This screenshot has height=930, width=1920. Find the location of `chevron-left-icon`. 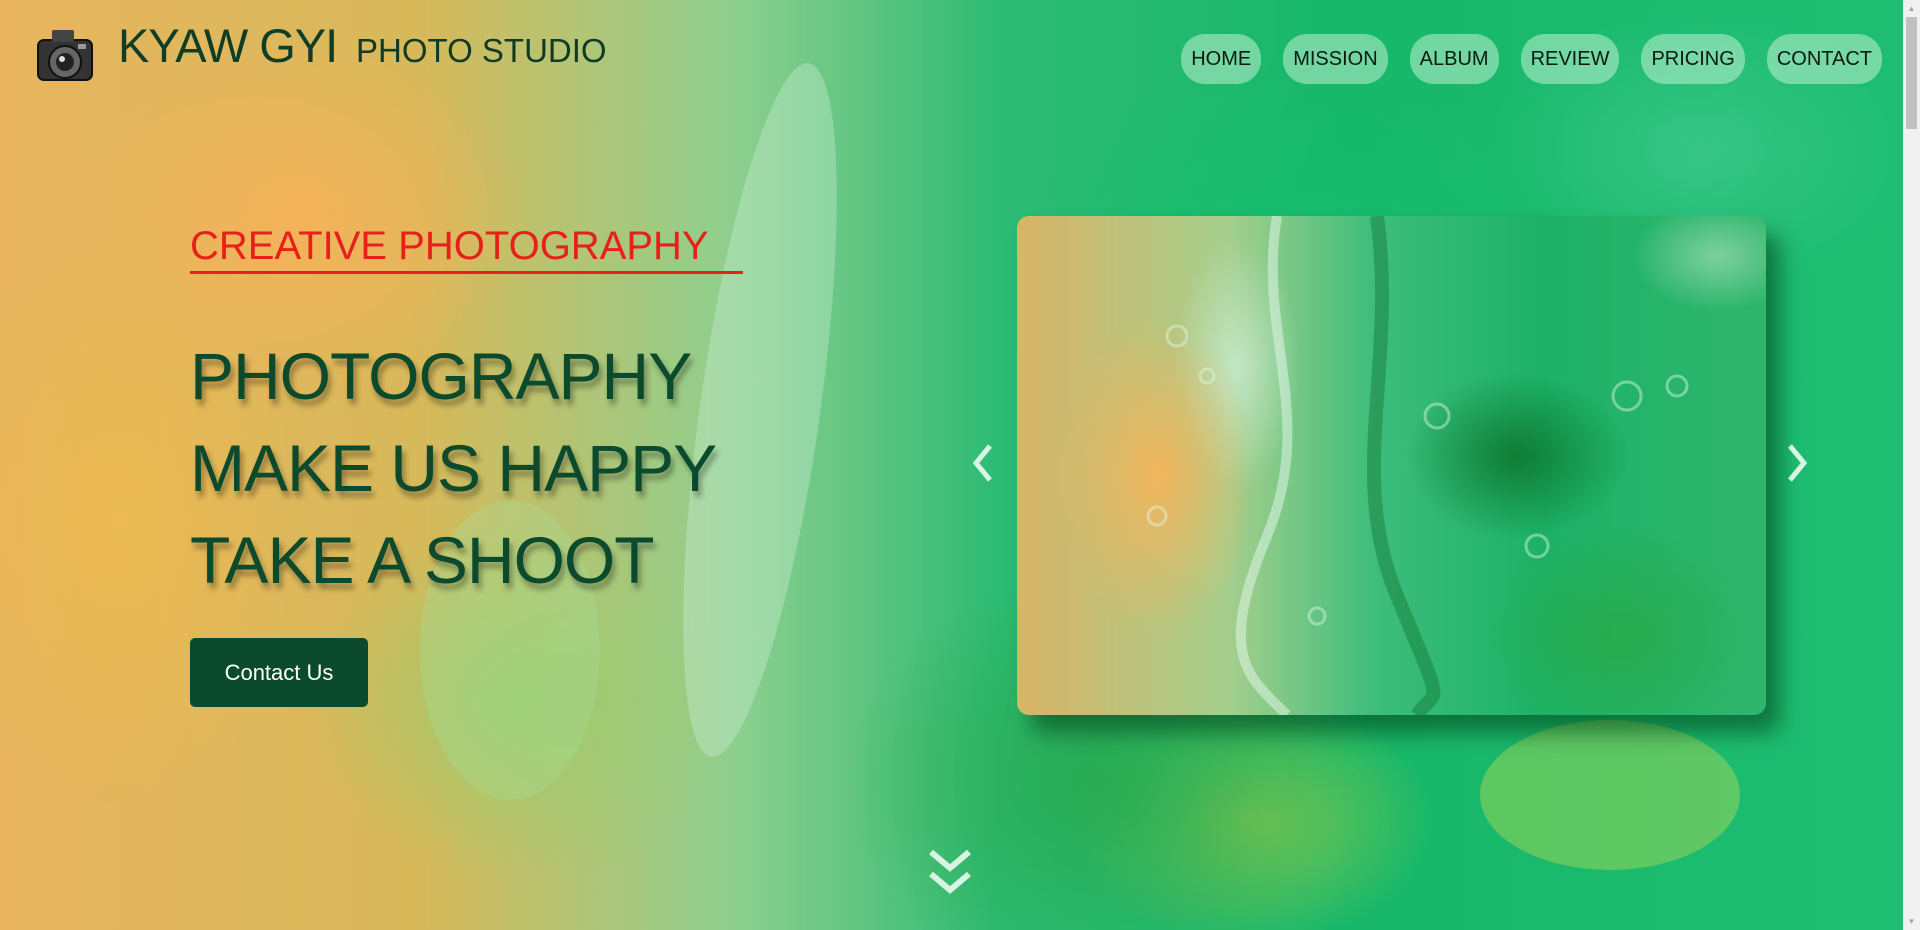

chevron-left-icon is located at coordinates (983, 463).